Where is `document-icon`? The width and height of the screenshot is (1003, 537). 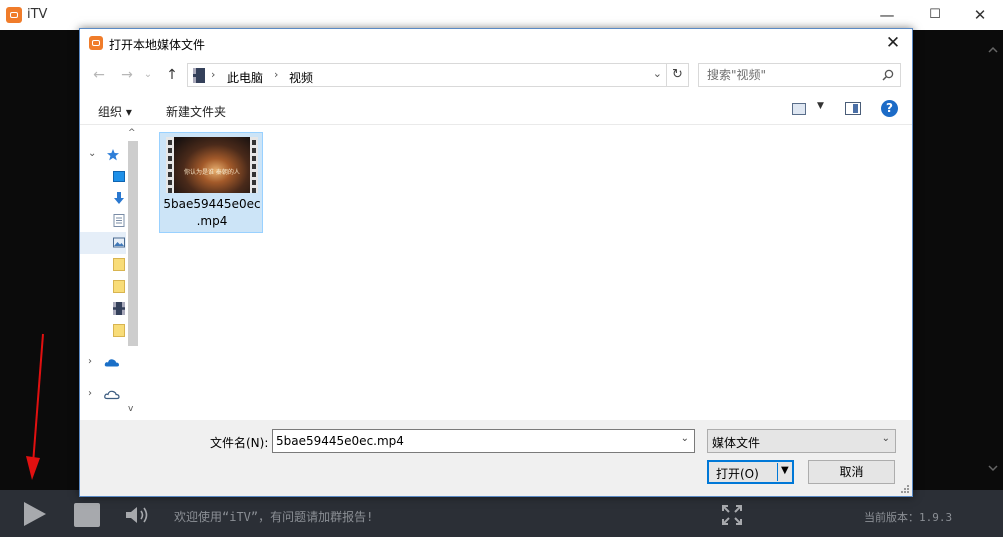
document-icon is located at coordinates (119, 220).